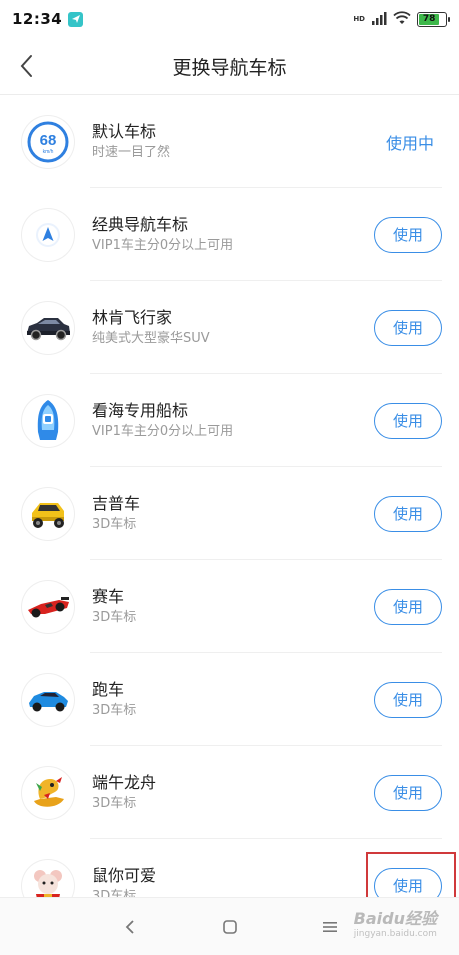  Describe the element at coordinates (429, 19) in the screenshot. I see `battery-level: 78` at that location.